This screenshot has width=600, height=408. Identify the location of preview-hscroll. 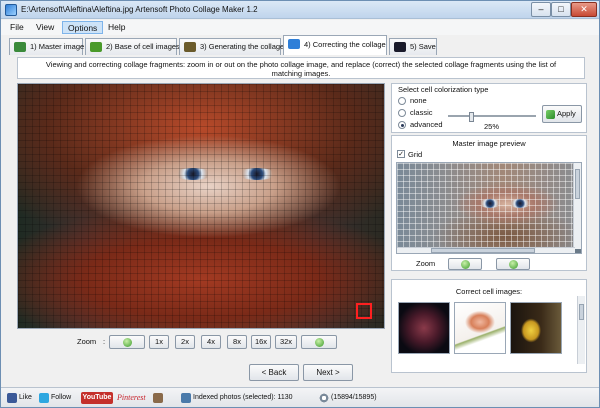
(486, 250).